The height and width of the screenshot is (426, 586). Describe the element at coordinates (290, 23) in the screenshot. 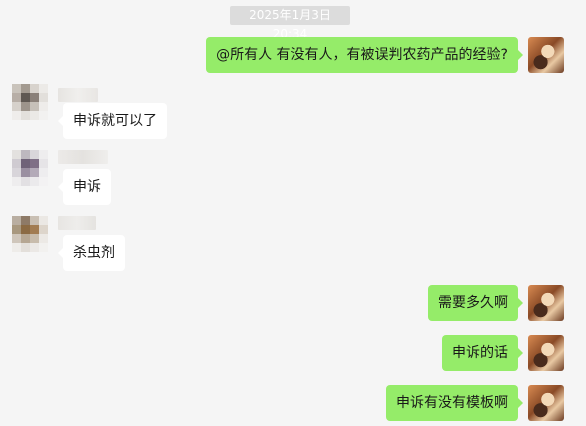

I see `message-timestamp: 2025年1月3日 20:34` at that location.